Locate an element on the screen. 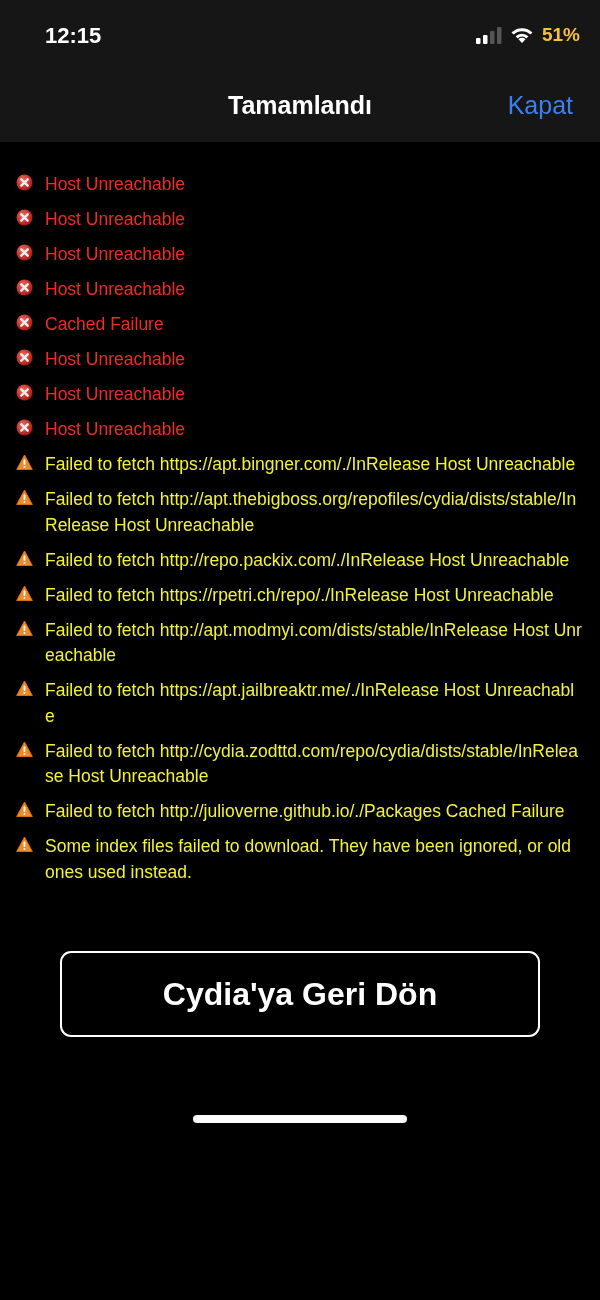  log-message: Failed to fetch http://apt.modmyi.com/dists/stable/InRelease Host Unreachable is located at coordinates (313, 642).